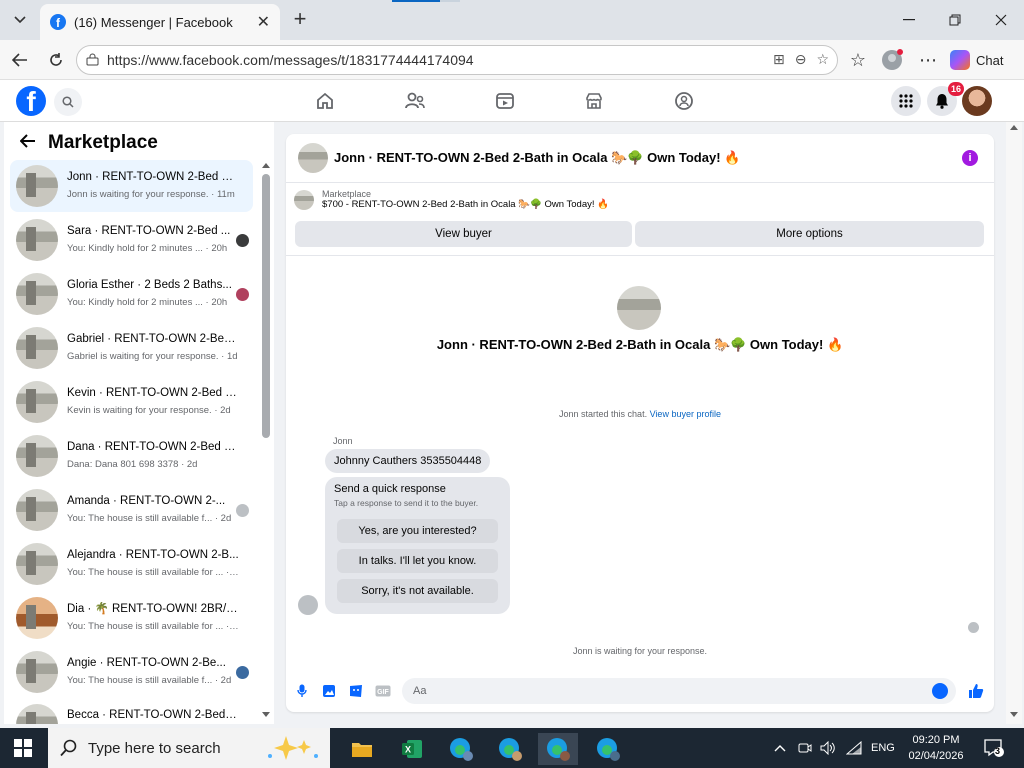 This screenshot has height=768, width=1024. What do you see at coordinates (406, 503) in the screenshot?
I see `quick-response-subtitle: Tap a response to send it to the buyer.` at bounding box center [406, 503].